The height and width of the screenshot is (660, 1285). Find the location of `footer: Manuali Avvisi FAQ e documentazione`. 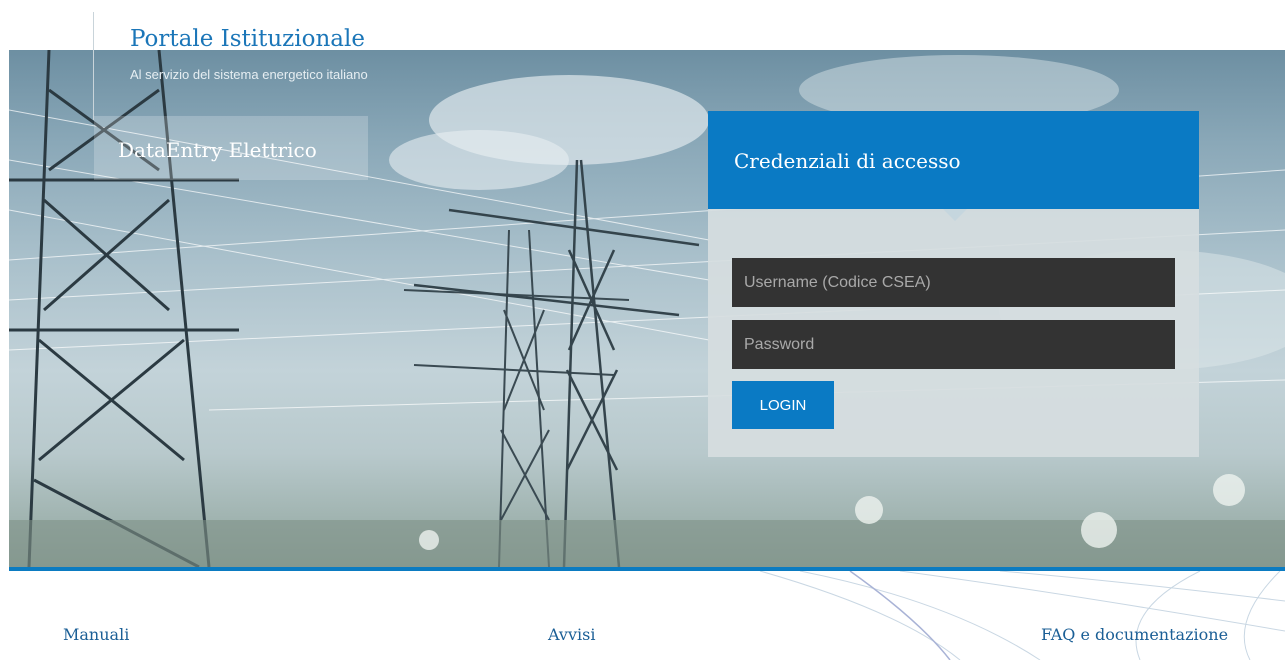

footer: Manuali Avvisi FAQ e documentazione is located at coordinates (642, 615).